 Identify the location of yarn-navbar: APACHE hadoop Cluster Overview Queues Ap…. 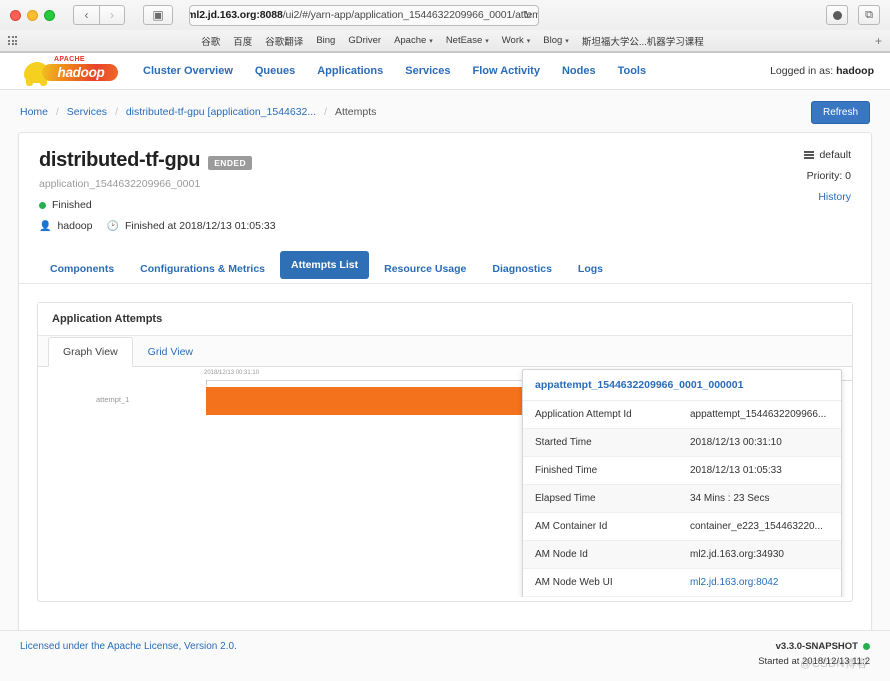
(445, 71).